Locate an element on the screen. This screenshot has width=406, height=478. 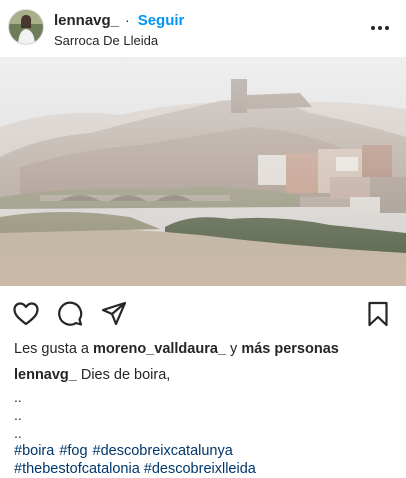
location-link: Sarroca De Lleida is located at coordinates (119, 41).